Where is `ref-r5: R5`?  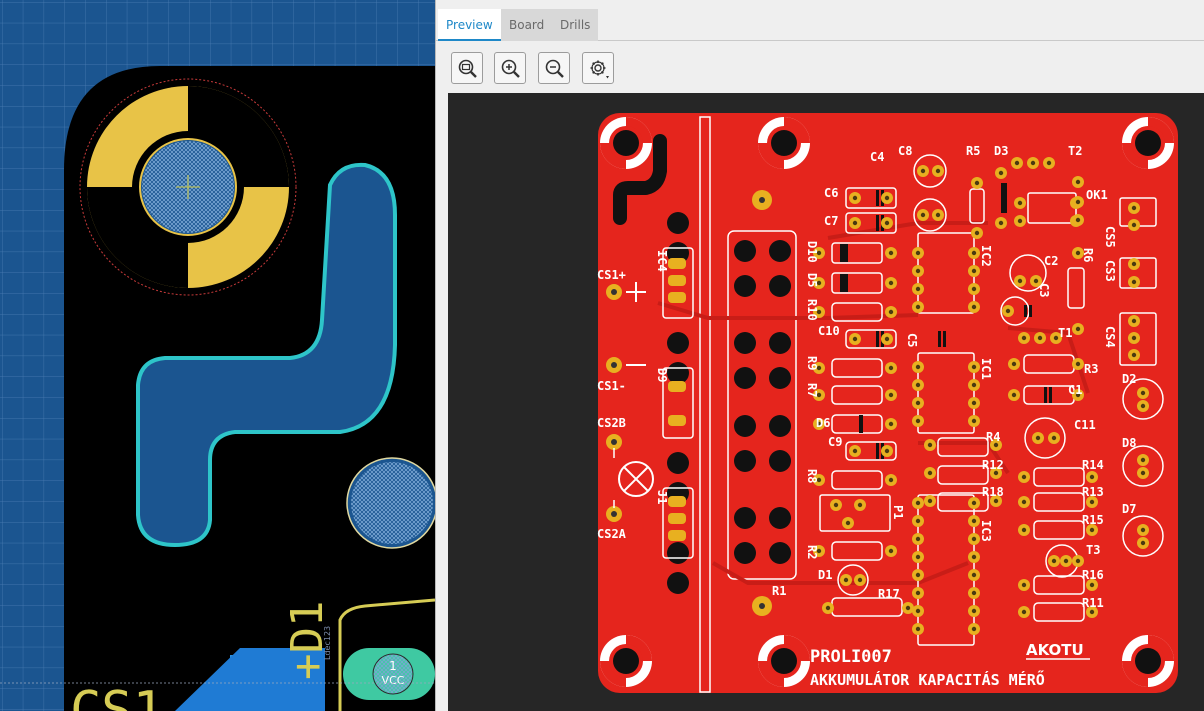 ref-r5: R5 is located at coordinates (973, 151).